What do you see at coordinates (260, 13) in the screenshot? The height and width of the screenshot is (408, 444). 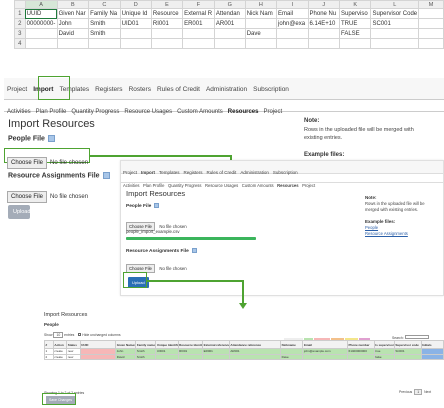 I see `cell: Nick Nam` at bounding box center [260, 13].